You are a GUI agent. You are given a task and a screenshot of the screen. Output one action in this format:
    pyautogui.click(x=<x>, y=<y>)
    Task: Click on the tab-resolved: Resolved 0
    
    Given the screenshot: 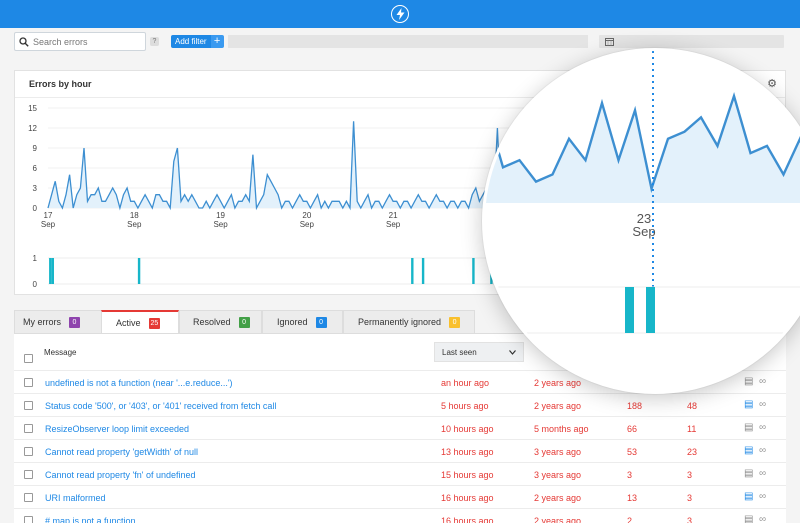 What is the action you would take?
    pyautogui.click(x=220, y=321)
    